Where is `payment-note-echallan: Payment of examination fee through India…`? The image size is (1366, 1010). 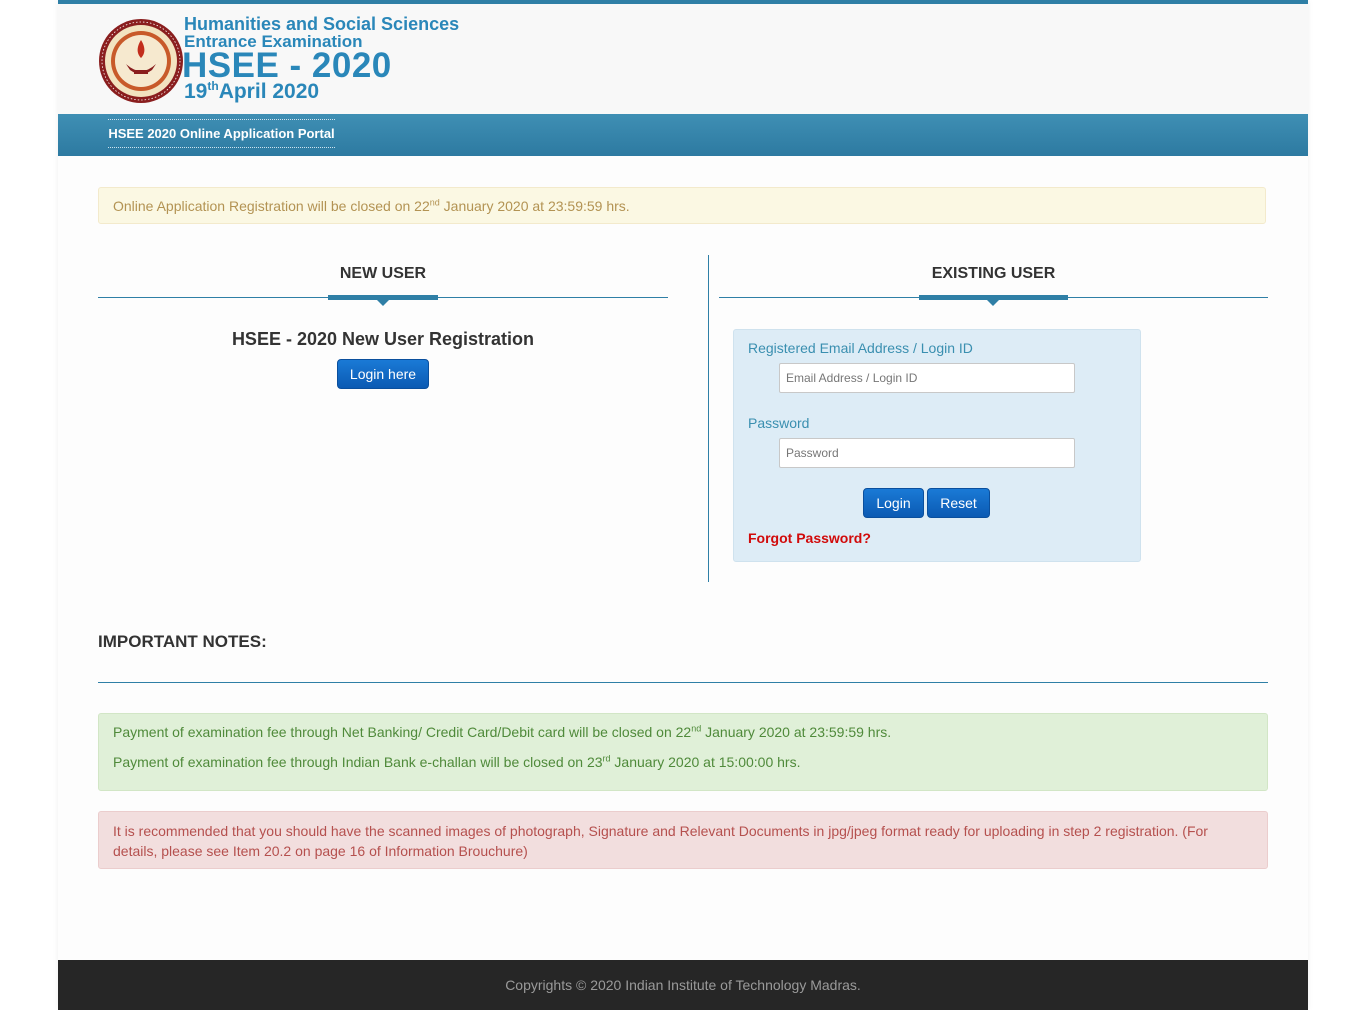
payment-note-echallan: Payment of examination fee through India… is located at coordinates (457, 761).